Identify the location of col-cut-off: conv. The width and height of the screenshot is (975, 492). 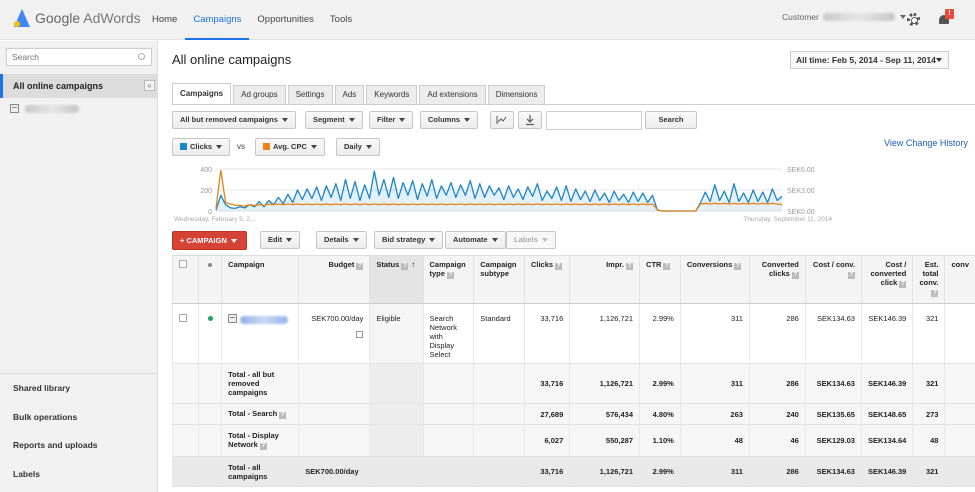
(959, 279).